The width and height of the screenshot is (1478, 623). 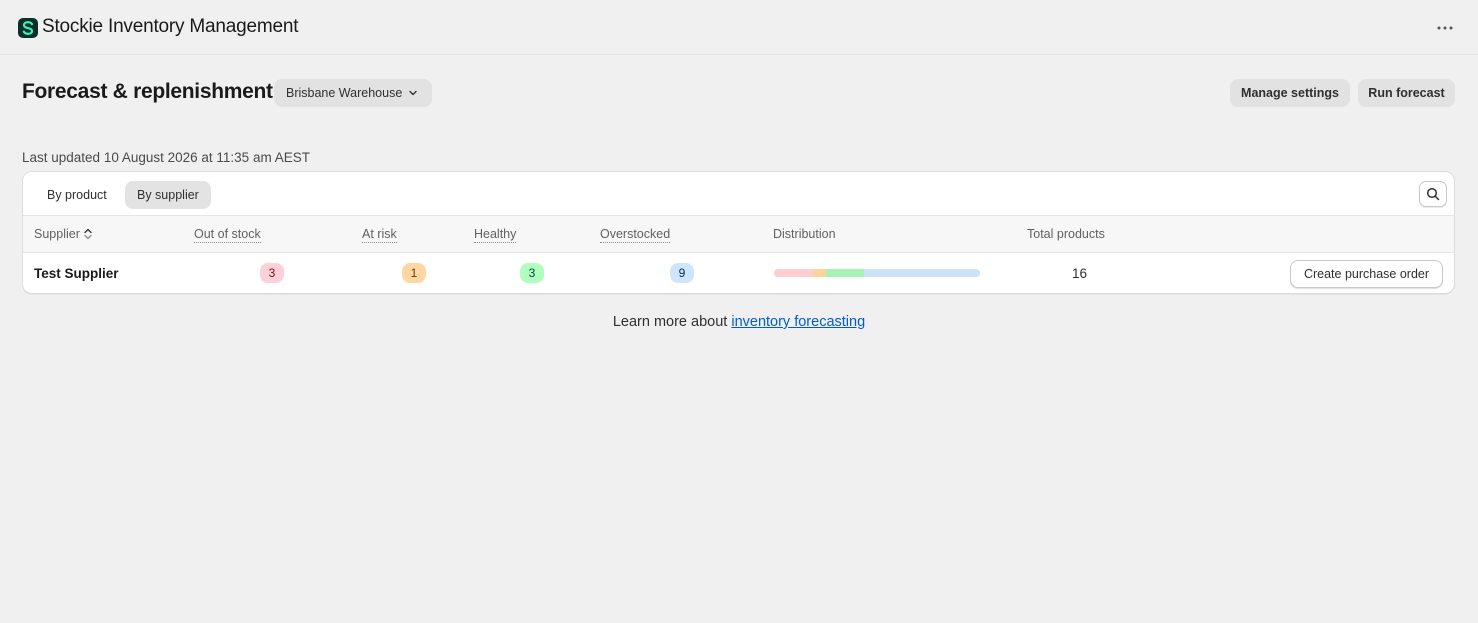 I want to click on search-button, so click(x=1433, y=194).